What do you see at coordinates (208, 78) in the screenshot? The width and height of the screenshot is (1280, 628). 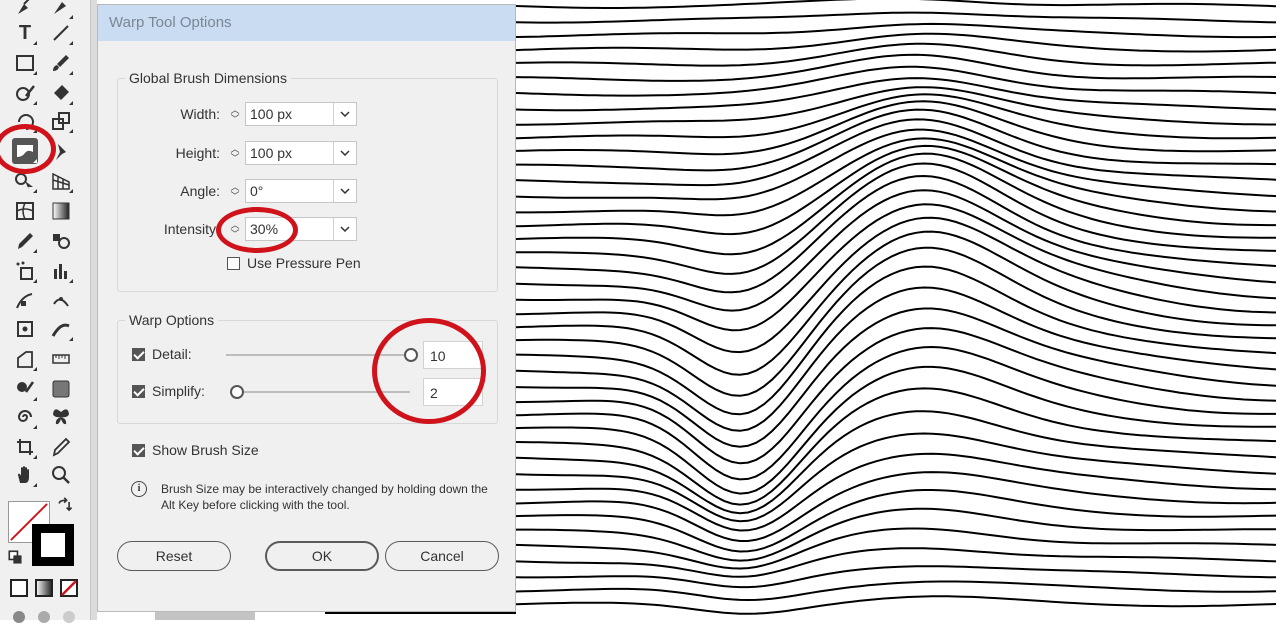 I see `global-brush-dimensions-legend: Global Brush Dimensions` at bounding box center [208, 78].